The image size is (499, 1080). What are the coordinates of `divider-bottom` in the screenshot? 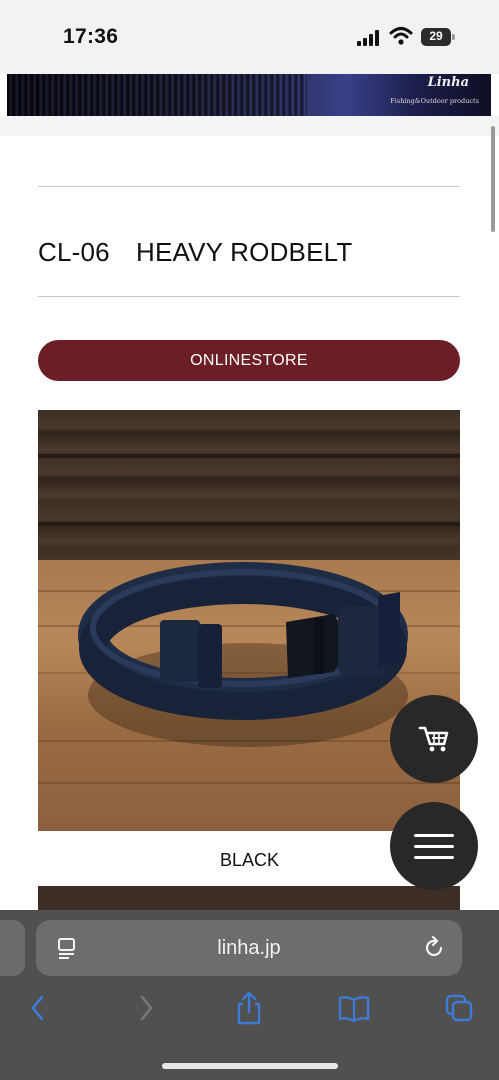 It's located at (249, 296).